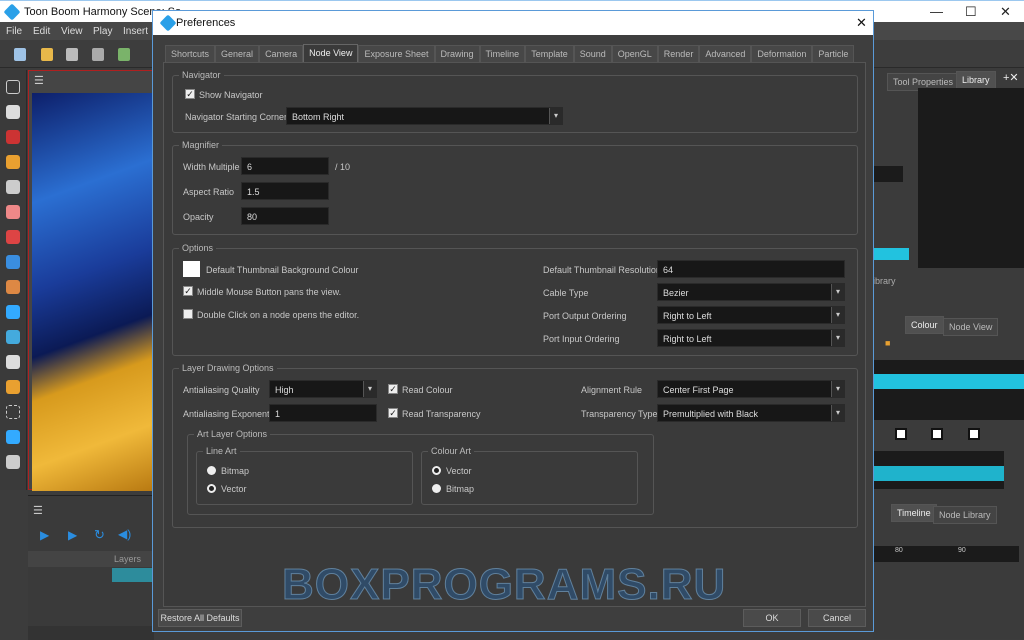 The width and height of the screenshot is (1024, 640). What do you see at coordinates (888, 174) in the screenshot?
I see `property-field` at bounding box center [888, 174].